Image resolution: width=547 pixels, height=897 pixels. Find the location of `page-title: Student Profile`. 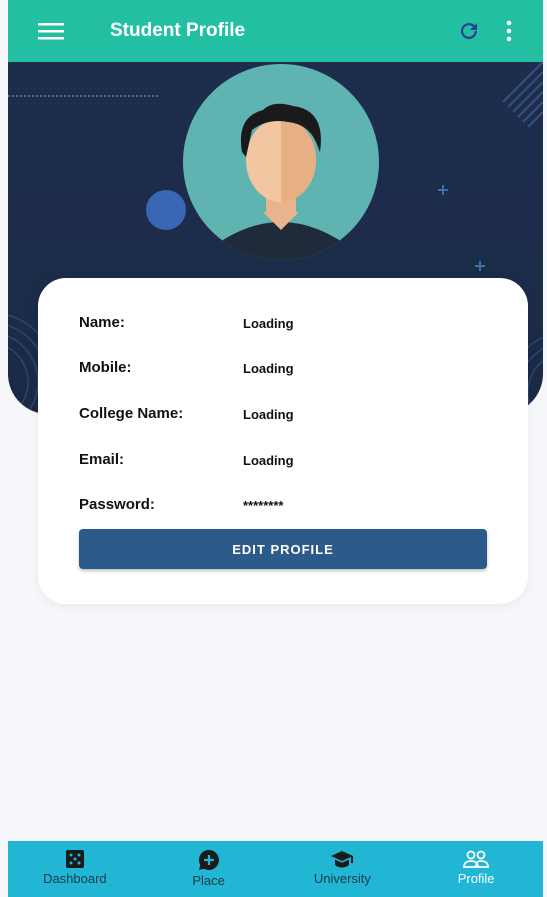

page-title: Student Profile is located at coordinates (178, 30).